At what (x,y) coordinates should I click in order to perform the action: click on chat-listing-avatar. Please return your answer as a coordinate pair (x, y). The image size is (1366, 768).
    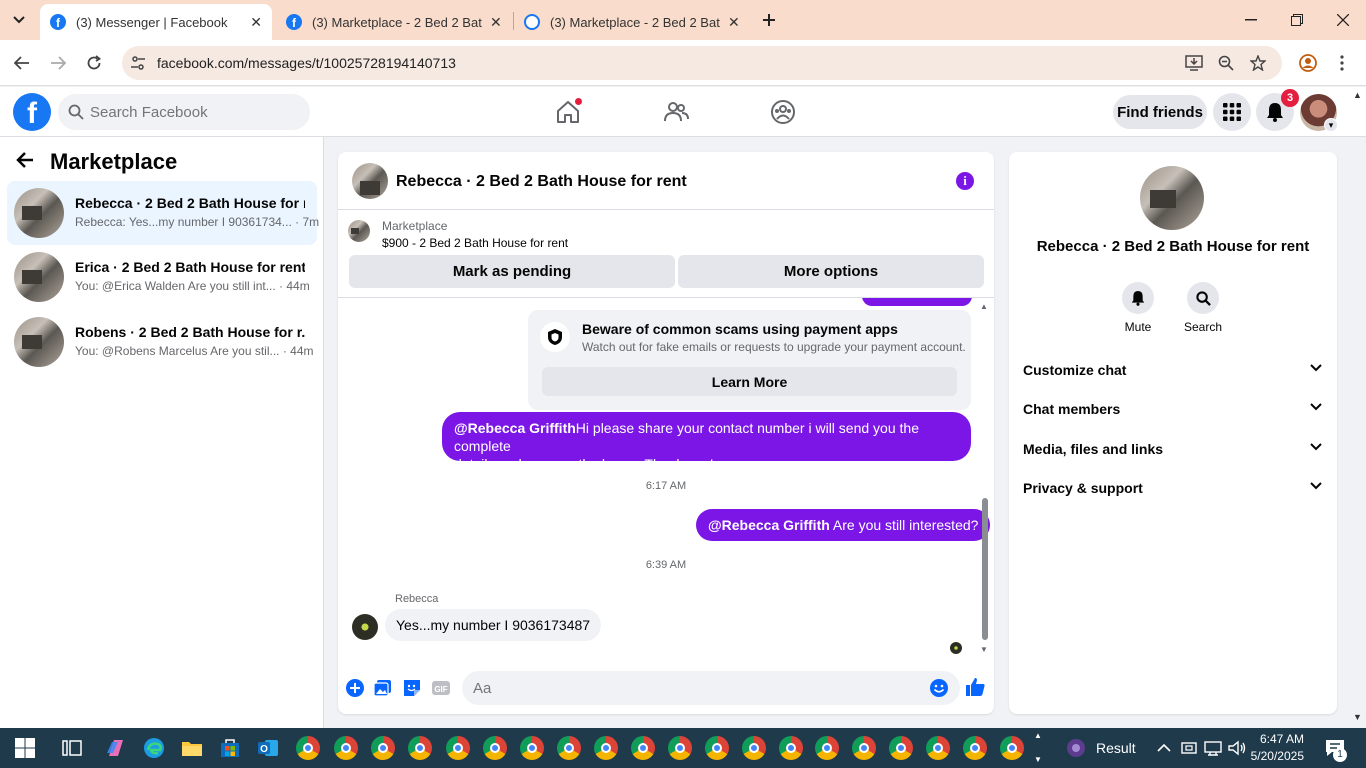
    Looking at the image, I should click on (370, 181).